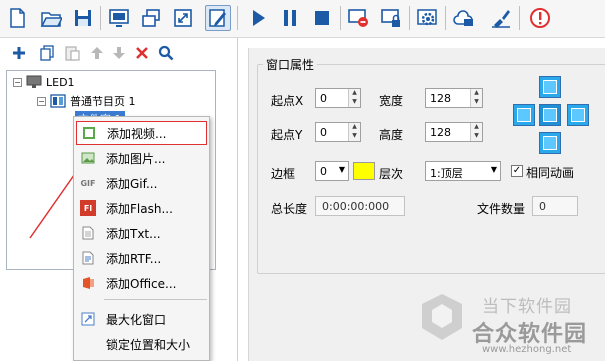 The width and height of the screenshot is (605, 361). I want to click on rtf-icon, so click(88, 258).